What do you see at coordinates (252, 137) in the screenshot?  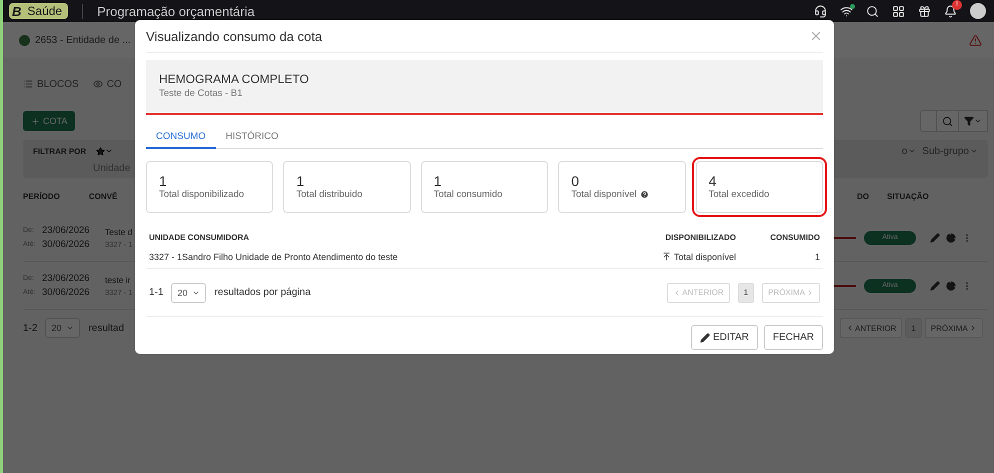 I see `tab: HISTÓRICO` at bounding box center [252, 137].